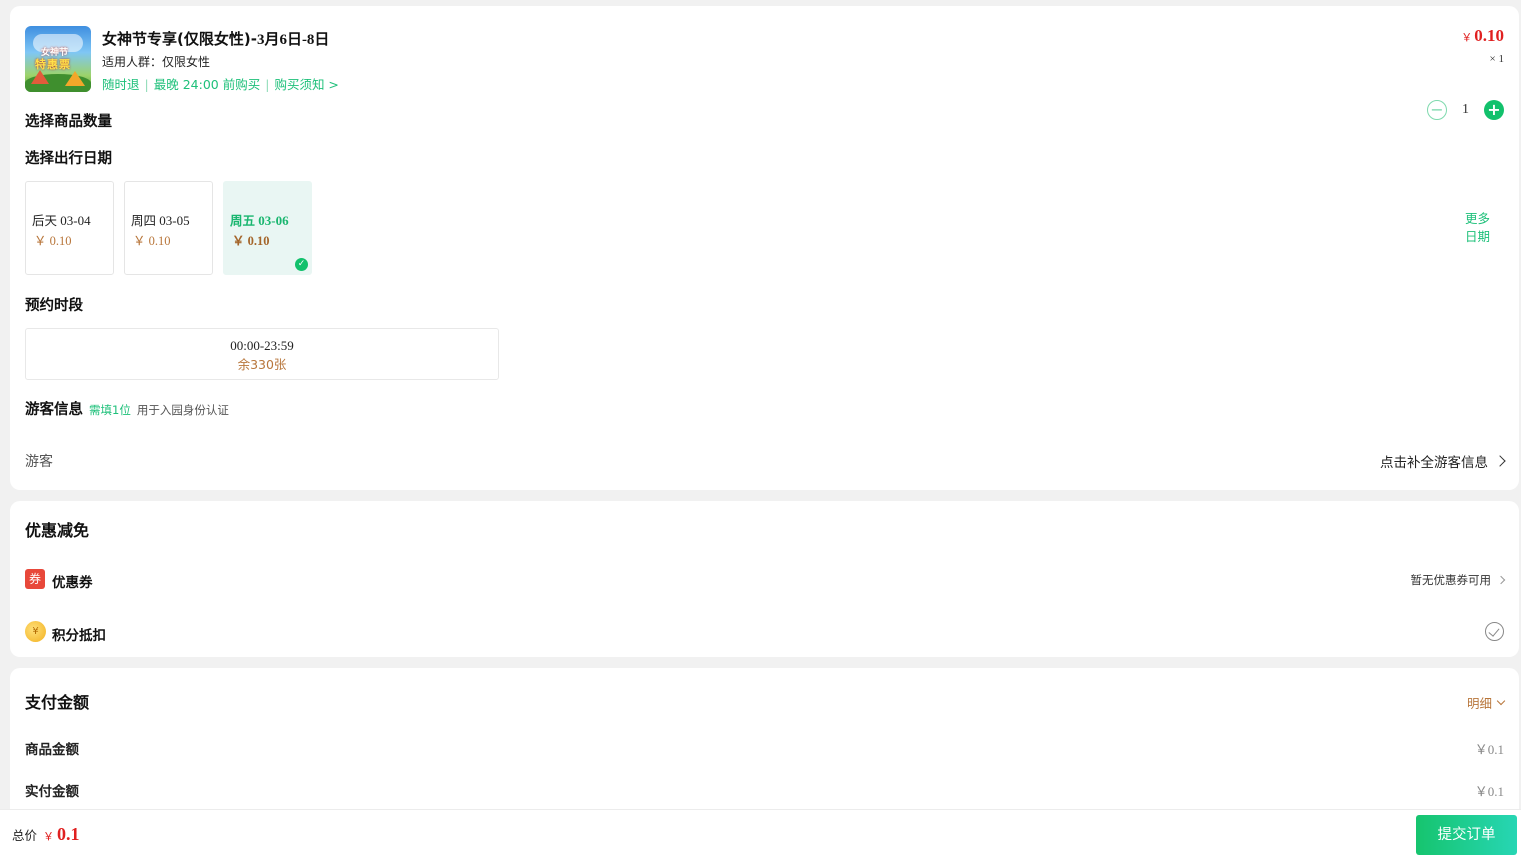 The image size is (1521, 856). I want to click on goods-amount-value: ￥0.1, so click(1489, 749).